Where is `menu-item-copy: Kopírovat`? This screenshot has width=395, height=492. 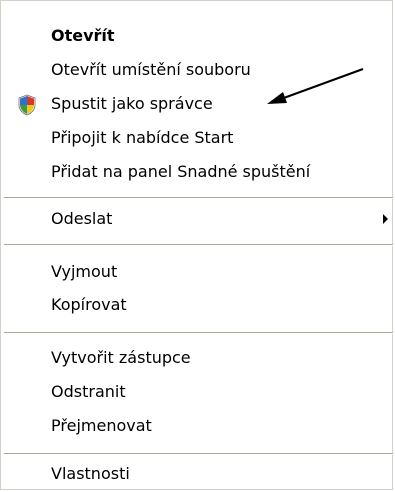
menu-item-copy: Kopírovat is located at coordinates (197, 305).